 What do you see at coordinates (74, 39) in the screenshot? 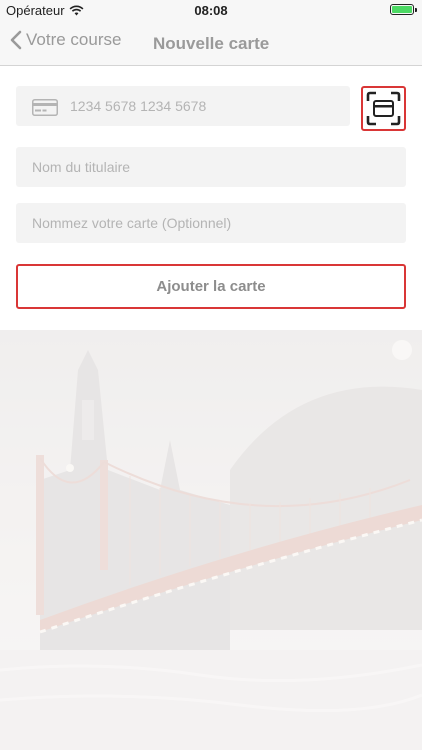
I see `back-button-label: Votre course` at bounding box center [74, 39].